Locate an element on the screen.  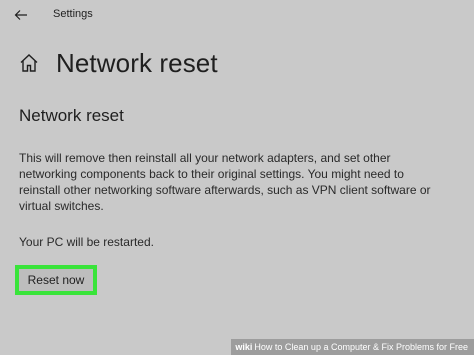
section-title: Network reset is located at coordinates (71, 115).